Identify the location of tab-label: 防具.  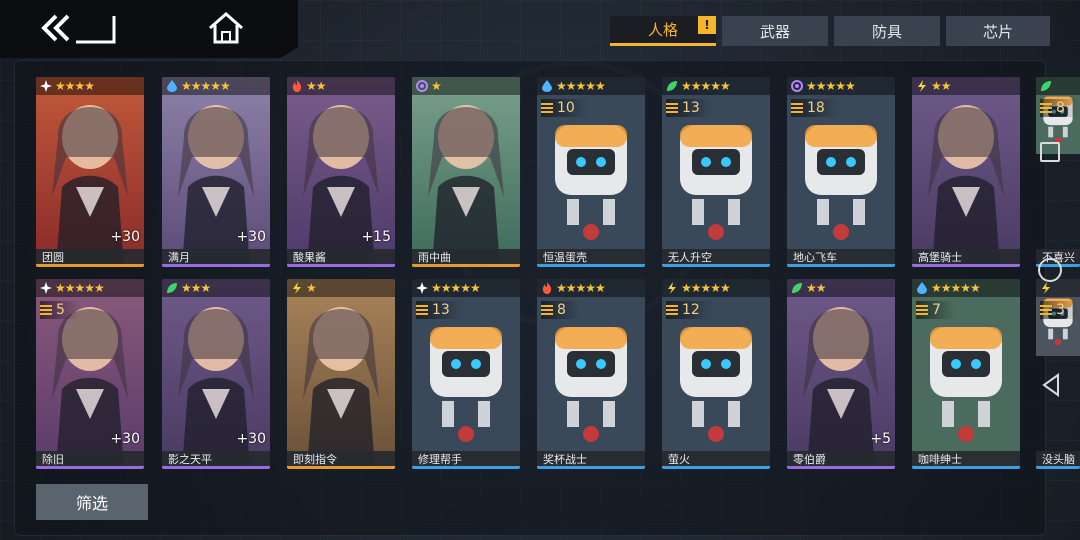
(886, 31).